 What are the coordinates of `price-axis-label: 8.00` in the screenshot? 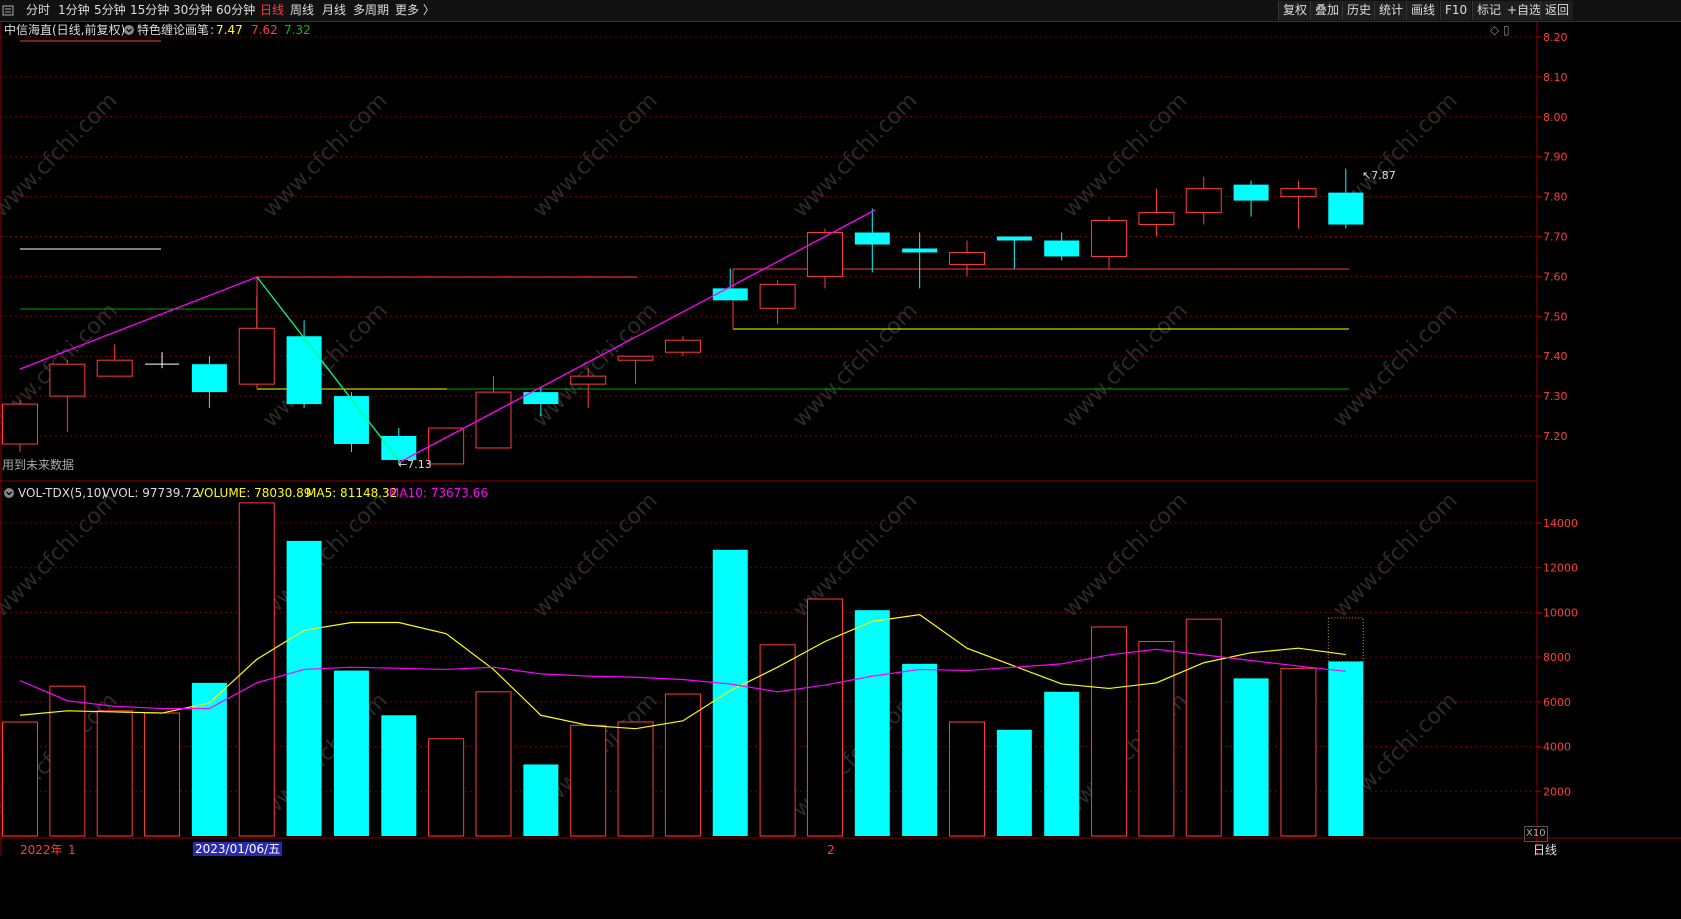 It's located at (1555, 117).